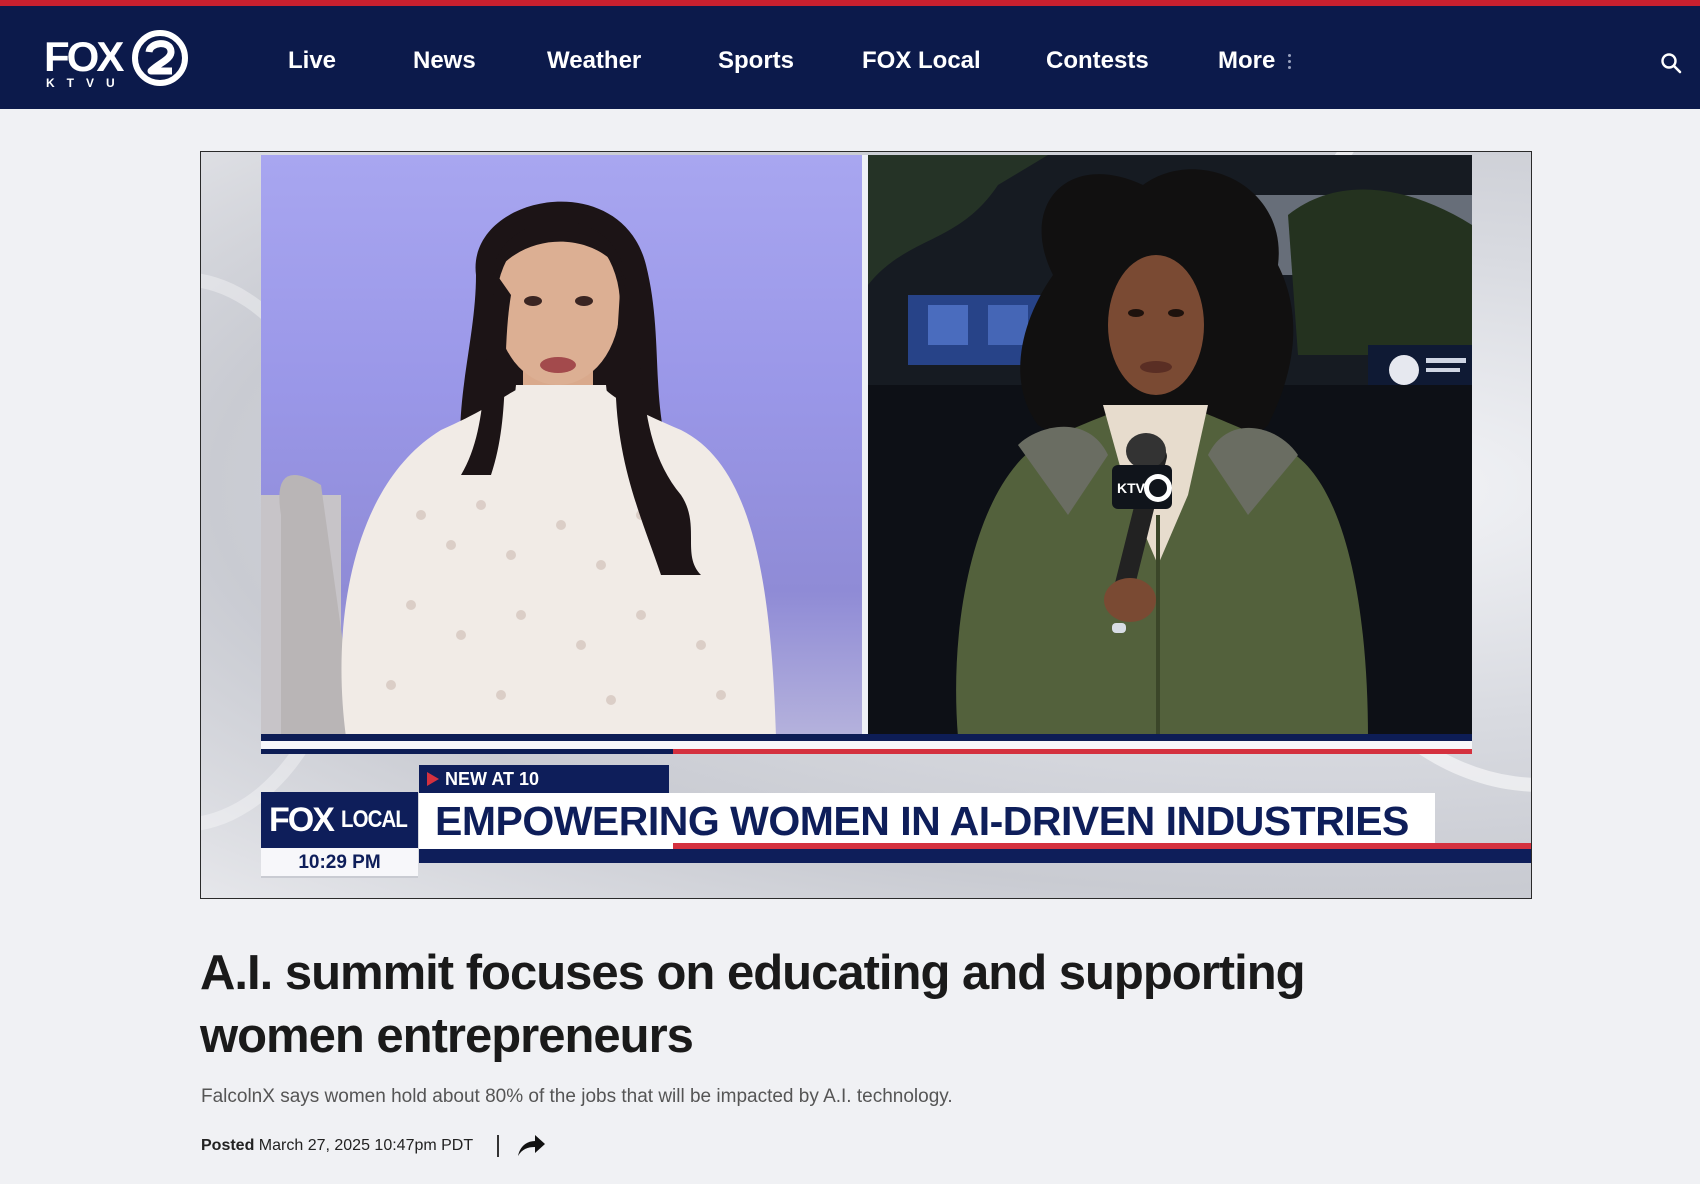 The height and width of the screenshot is (1184, 1700). What do you see at coordinates (1671, 63) in the screenshot?
I see `search-icon` at bounding box center [1671, 63].